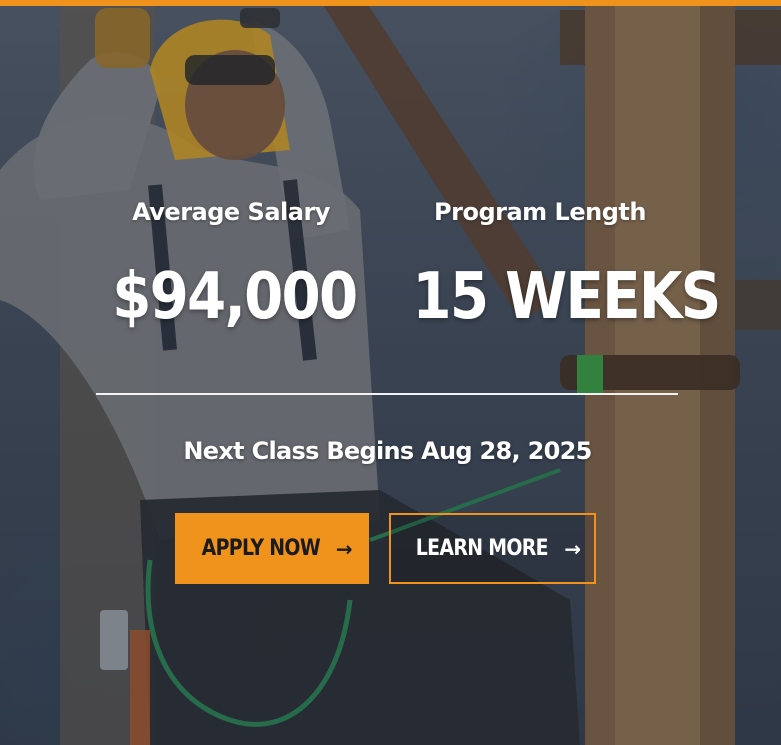 This screenshot has width=781, height=745. Describe the element at coordinates (387, 394) in the screenshot. I see `divider-line` at that location.